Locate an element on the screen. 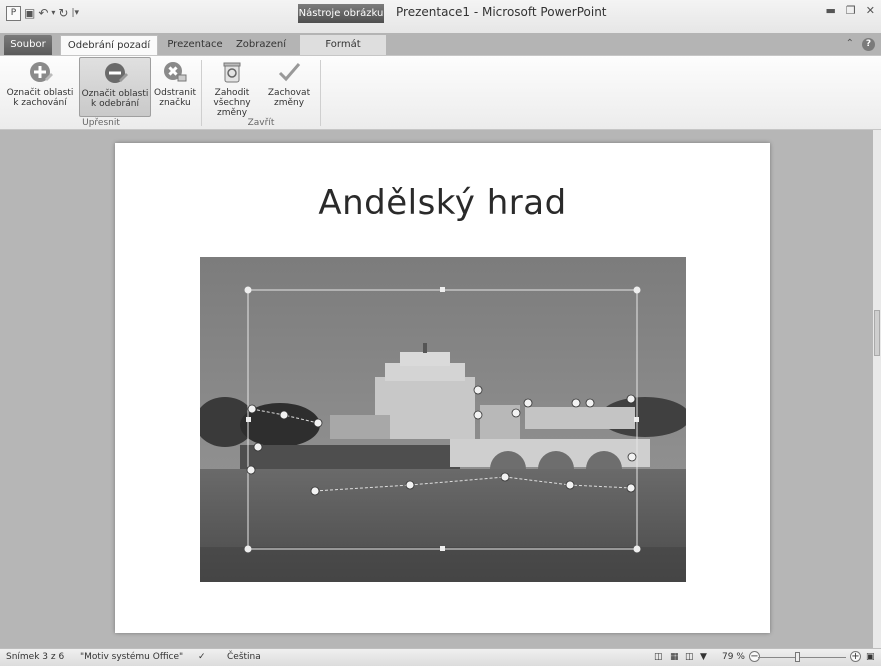 The height and width of the screenshot is (666, 881). slide-counter: Snímek 3 z 6 is located at coordinates (35, 657).